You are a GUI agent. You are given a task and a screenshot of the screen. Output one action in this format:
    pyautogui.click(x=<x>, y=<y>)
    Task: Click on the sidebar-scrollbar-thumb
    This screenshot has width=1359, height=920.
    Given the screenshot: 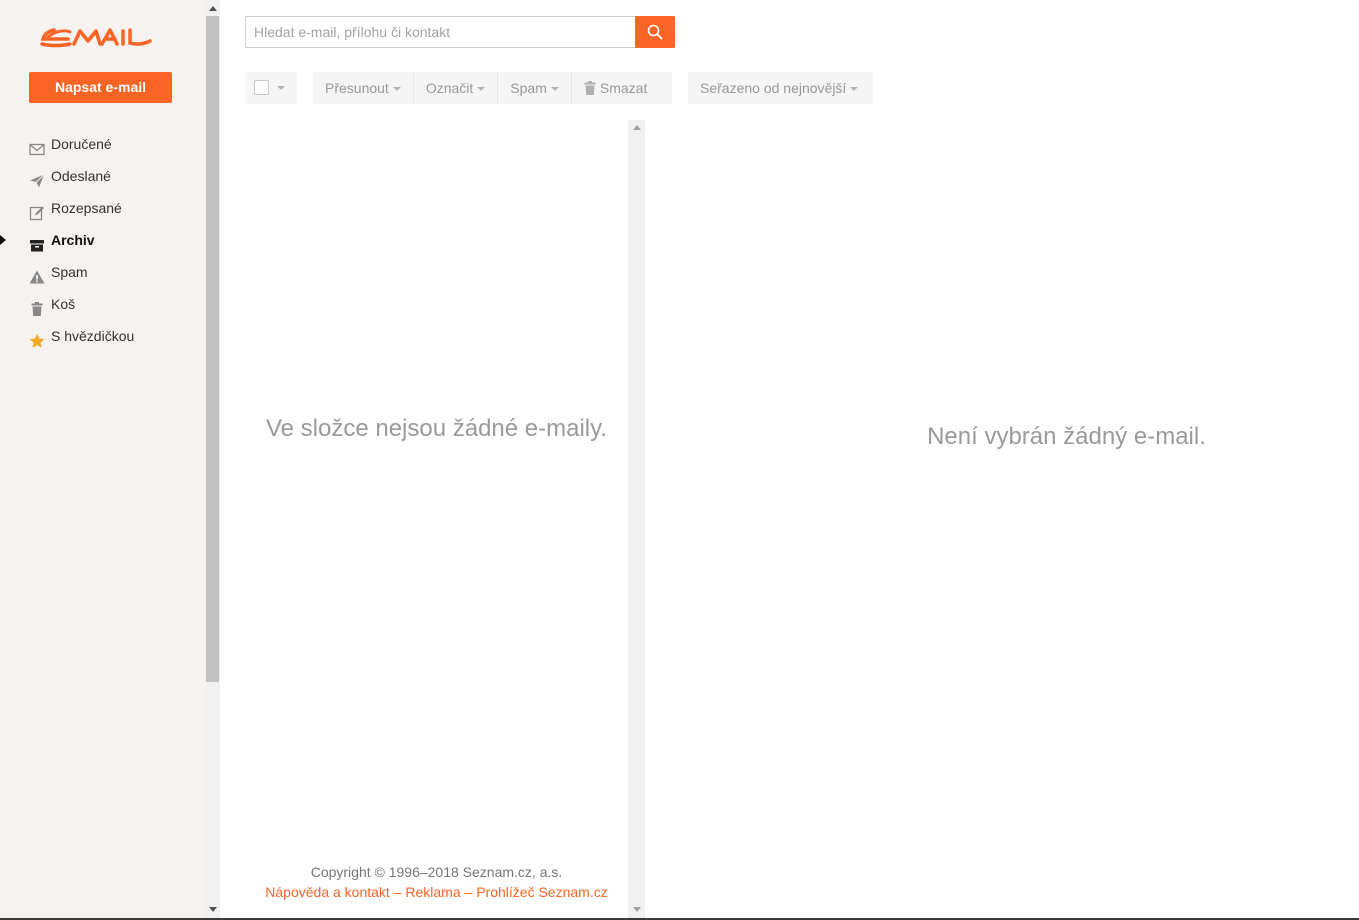 What is the action you would take?
    pyautogui.click(x=212, y=349)
    